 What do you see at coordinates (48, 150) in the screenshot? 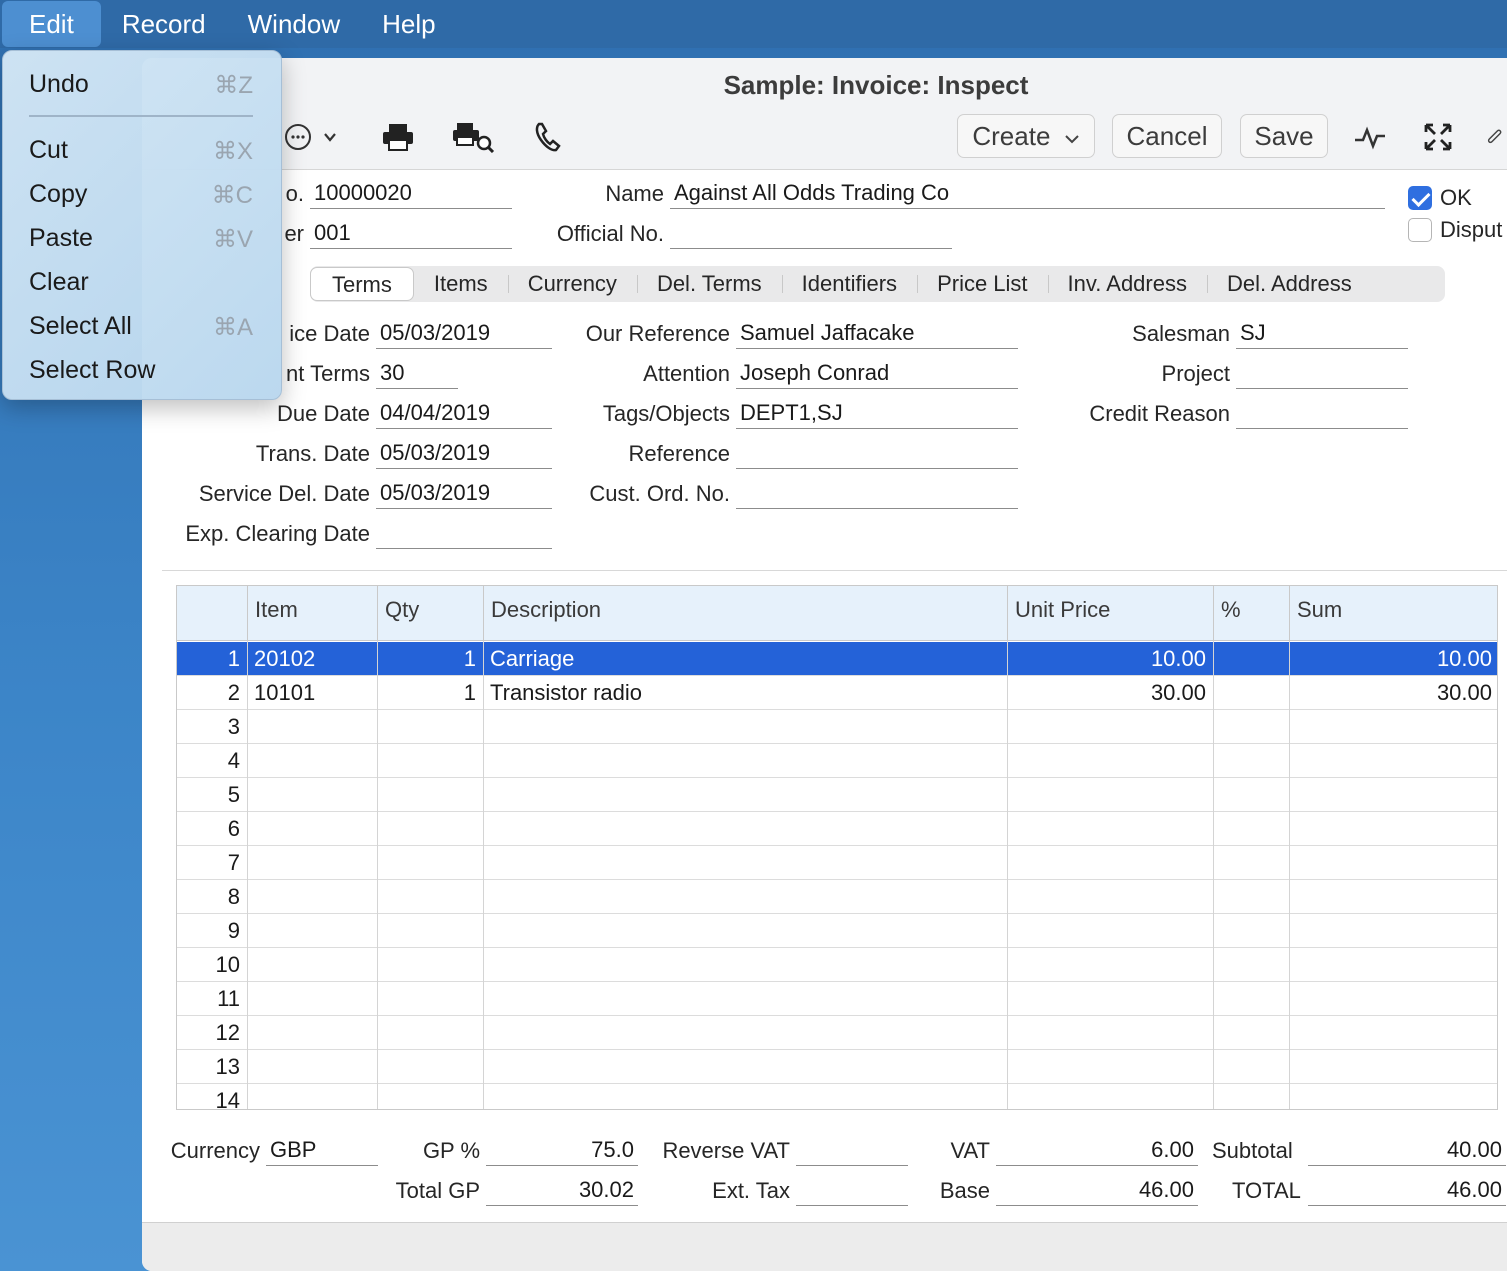
I see `menu-item-cut: Cut` at bounding box center [48, 150].